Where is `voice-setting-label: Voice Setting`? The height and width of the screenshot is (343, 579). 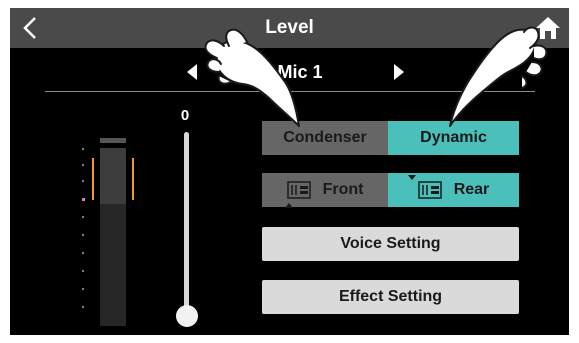
voice-setting-label: Voice Setting is located at coordinates (390, 243).